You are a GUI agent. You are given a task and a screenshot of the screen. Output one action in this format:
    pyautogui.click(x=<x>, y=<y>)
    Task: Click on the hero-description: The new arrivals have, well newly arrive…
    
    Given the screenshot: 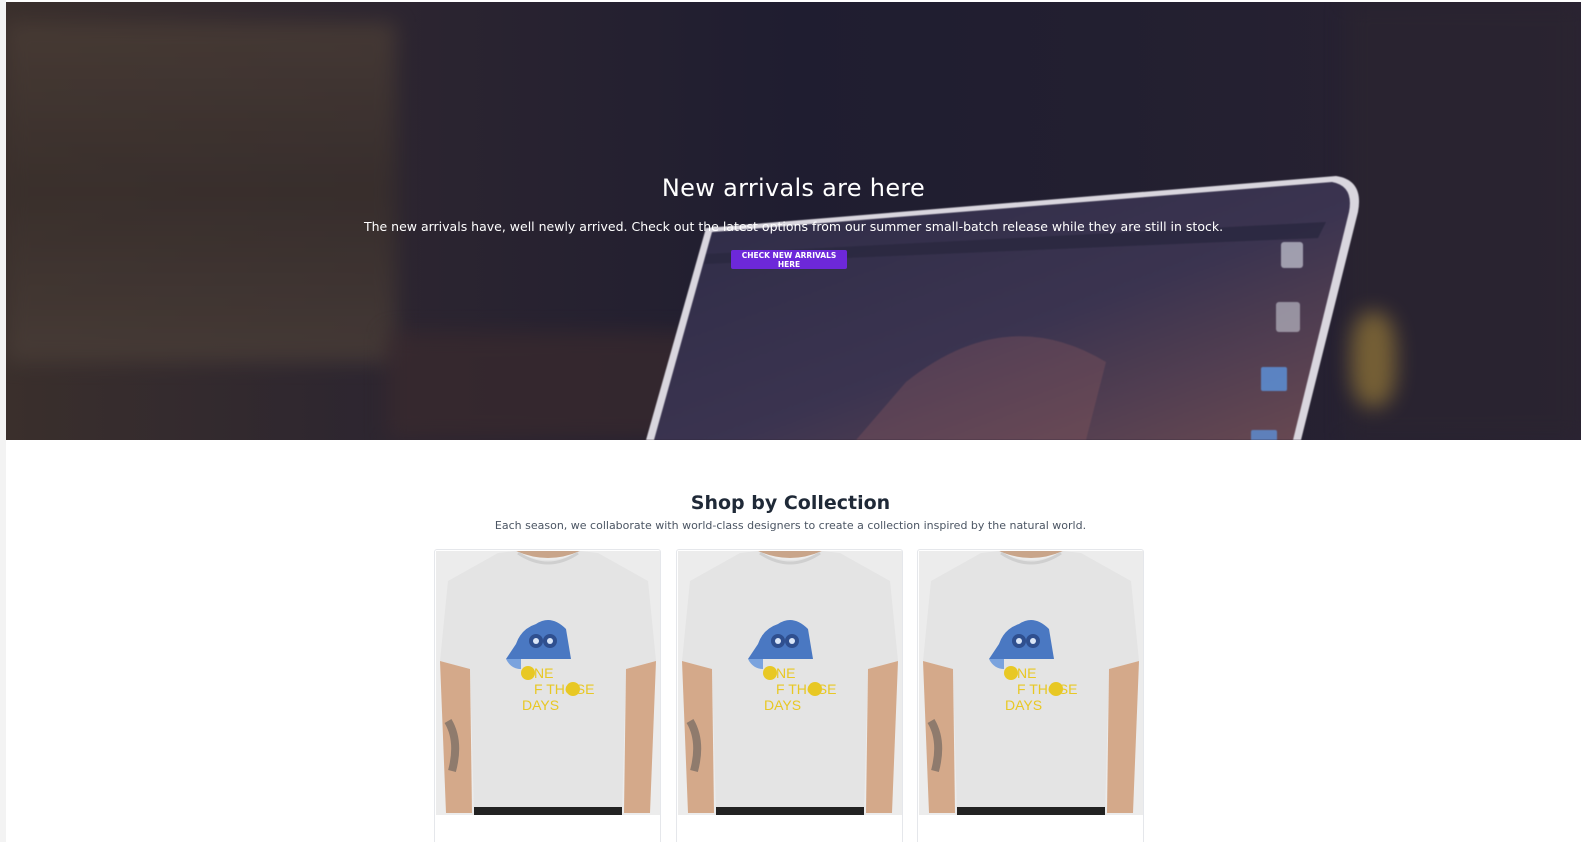 What is the action you would take?
    pyautogui.click(x=793, y=226)
    